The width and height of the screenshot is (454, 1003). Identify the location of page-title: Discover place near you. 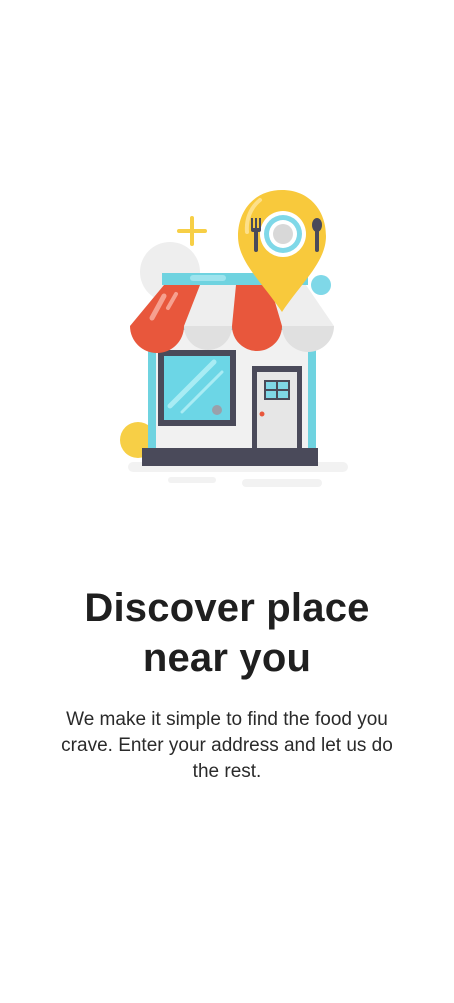
(227, 633).